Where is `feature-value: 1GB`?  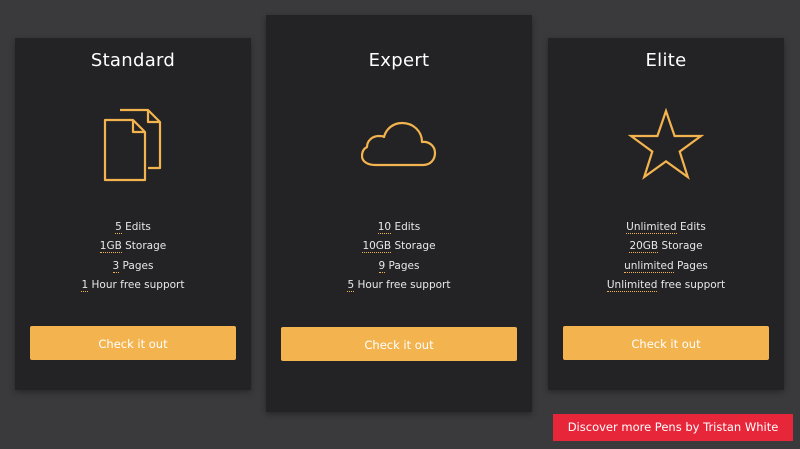 feature-value: 1GB is located at coordinates (110, 247).